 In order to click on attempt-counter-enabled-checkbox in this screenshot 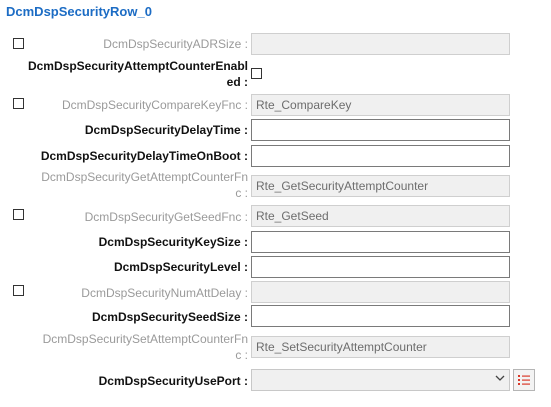, I will do `click(256, 73)`.